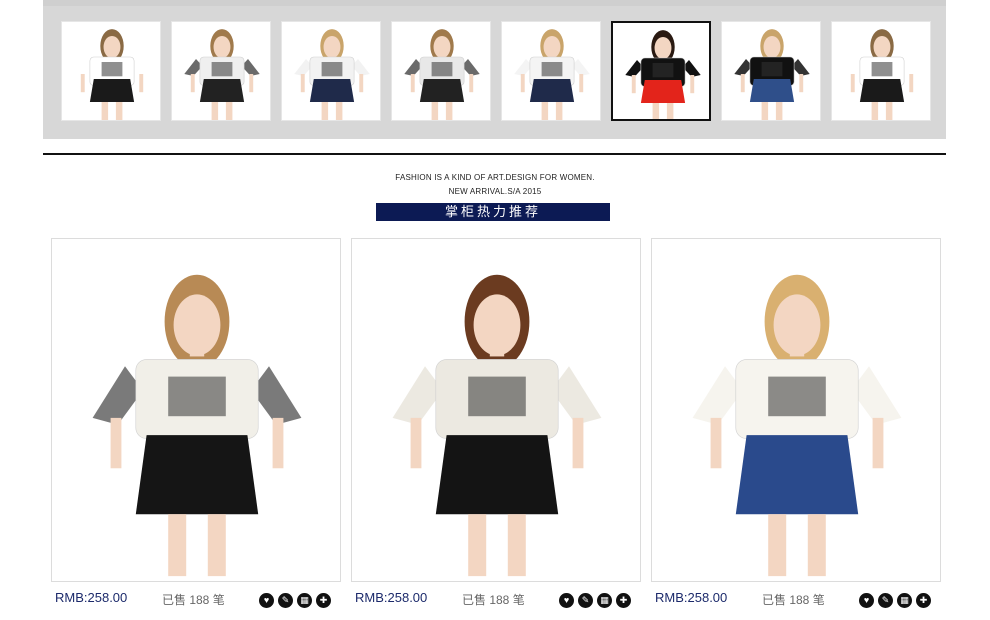 The height and width of the screenshot is (620, 990). I want to click on strip-top-border, so click(494, 3).